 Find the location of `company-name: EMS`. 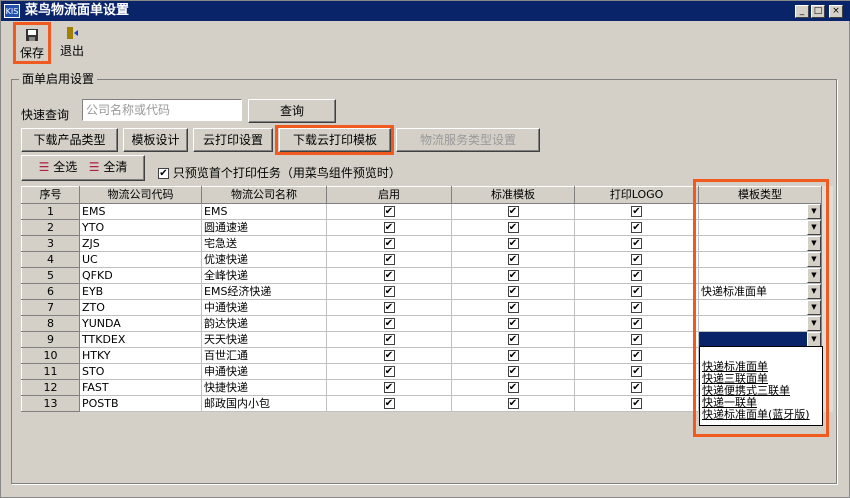

company-name: EMS is located at coordinates (264, 211).